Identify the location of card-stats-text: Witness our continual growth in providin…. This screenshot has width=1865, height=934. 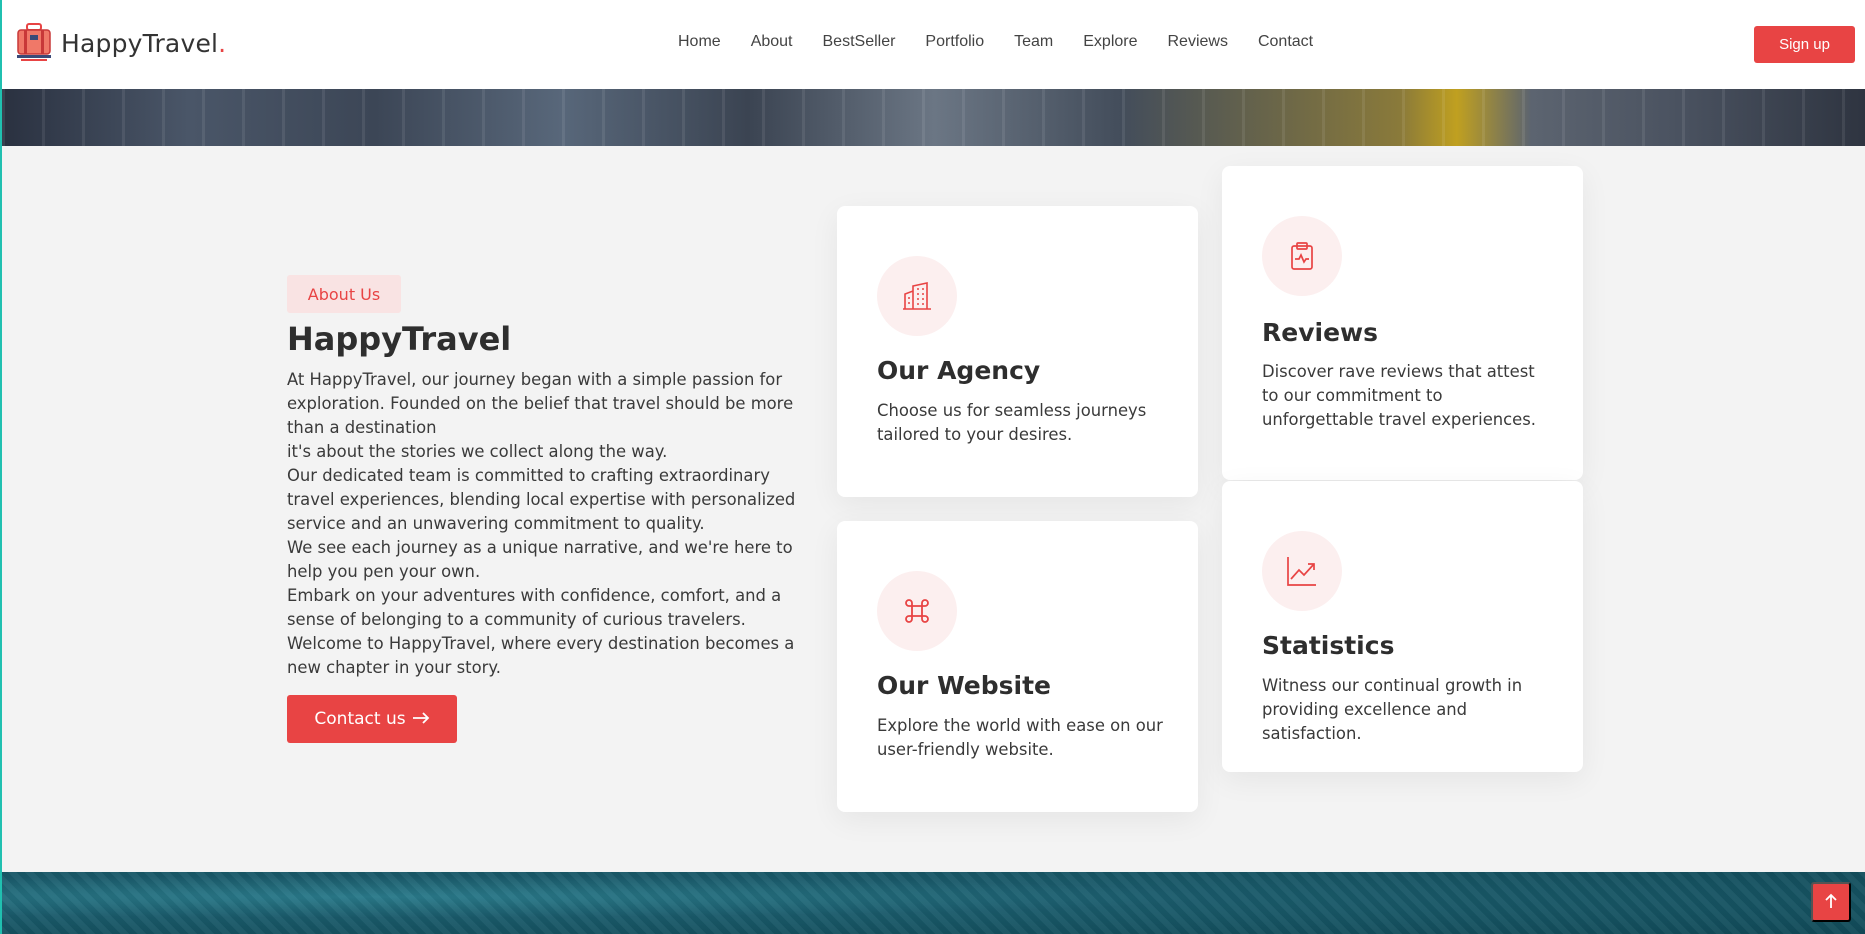
(1392, 709).